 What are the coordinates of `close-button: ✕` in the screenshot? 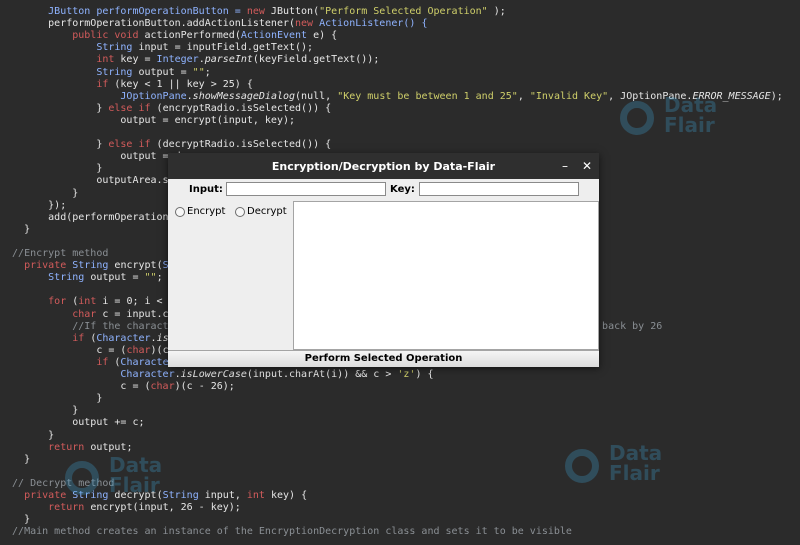 It's located at (587, 166).